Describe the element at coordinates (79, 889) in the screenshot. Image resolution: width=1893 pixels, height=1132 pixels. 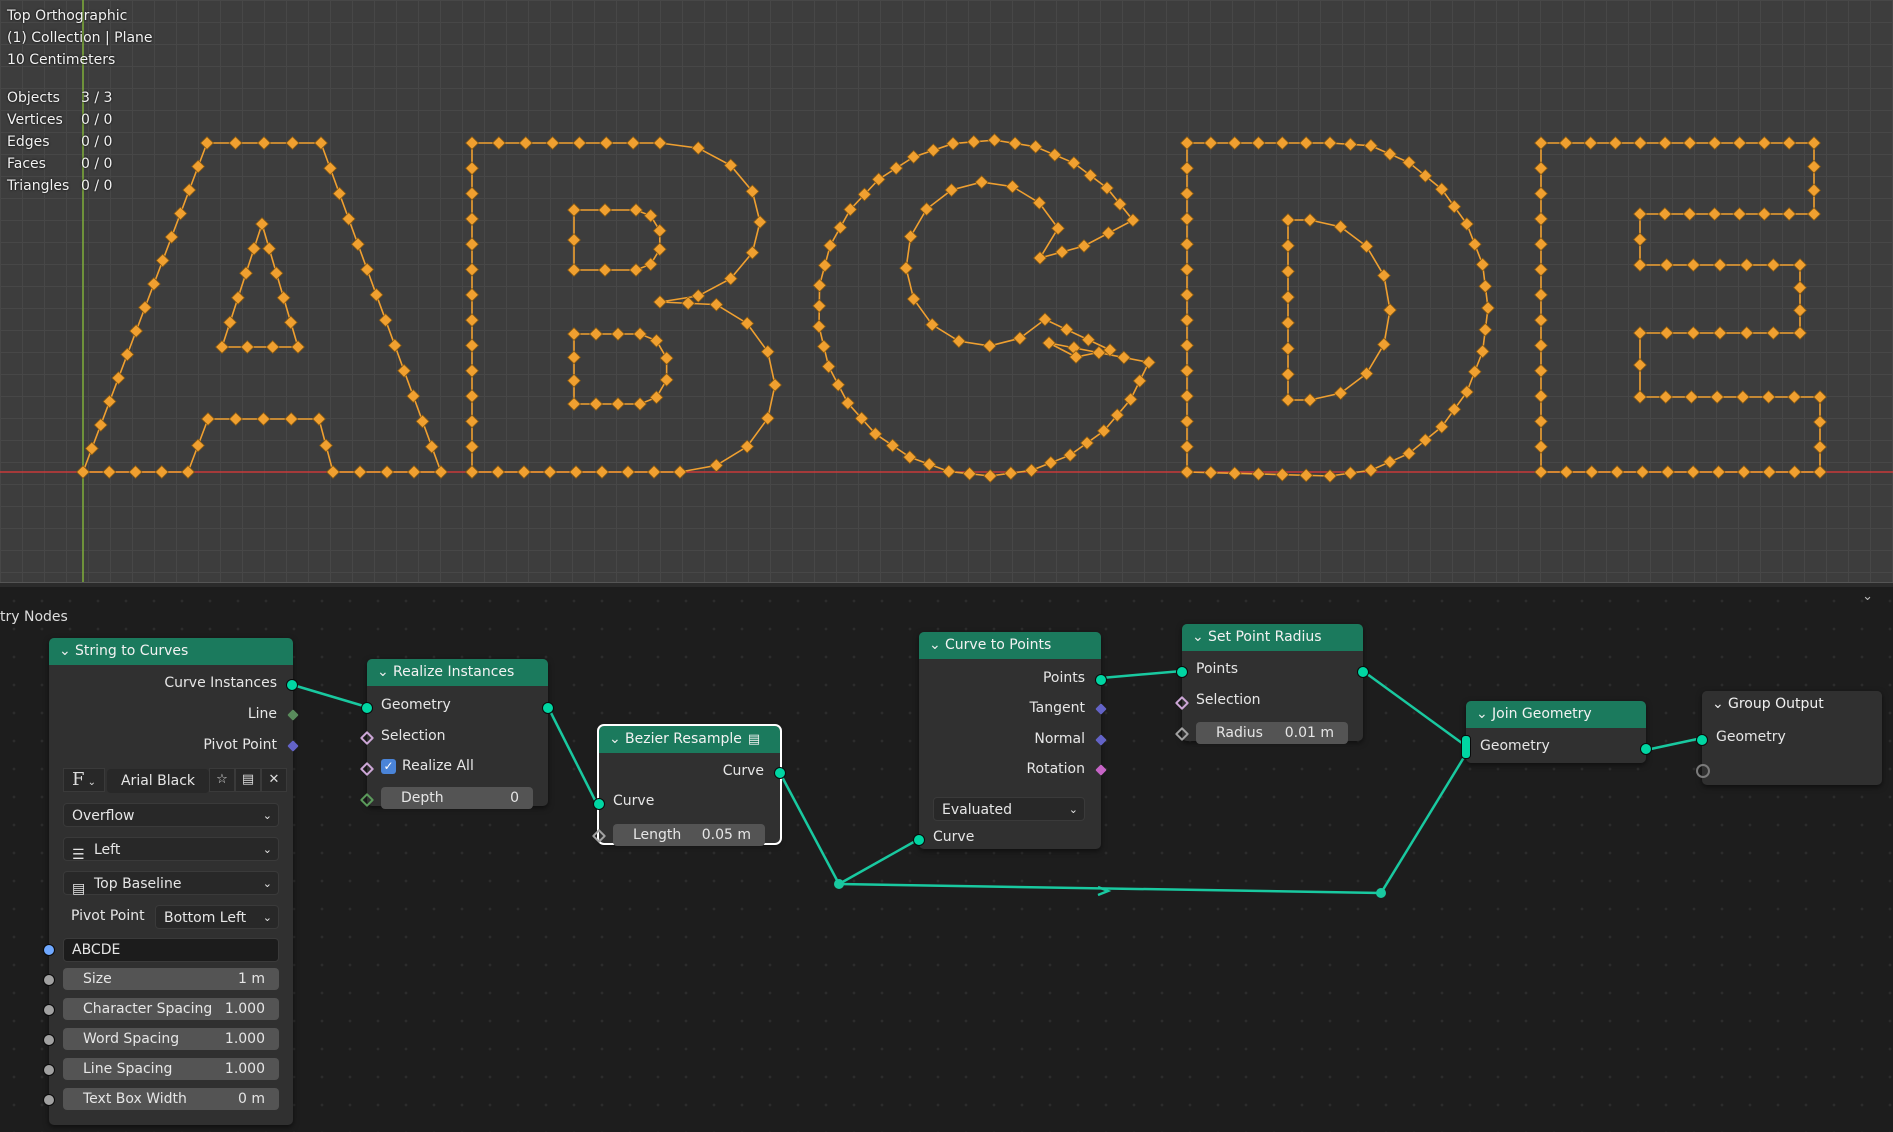
I see `align-top-icon: ▤` at that location.